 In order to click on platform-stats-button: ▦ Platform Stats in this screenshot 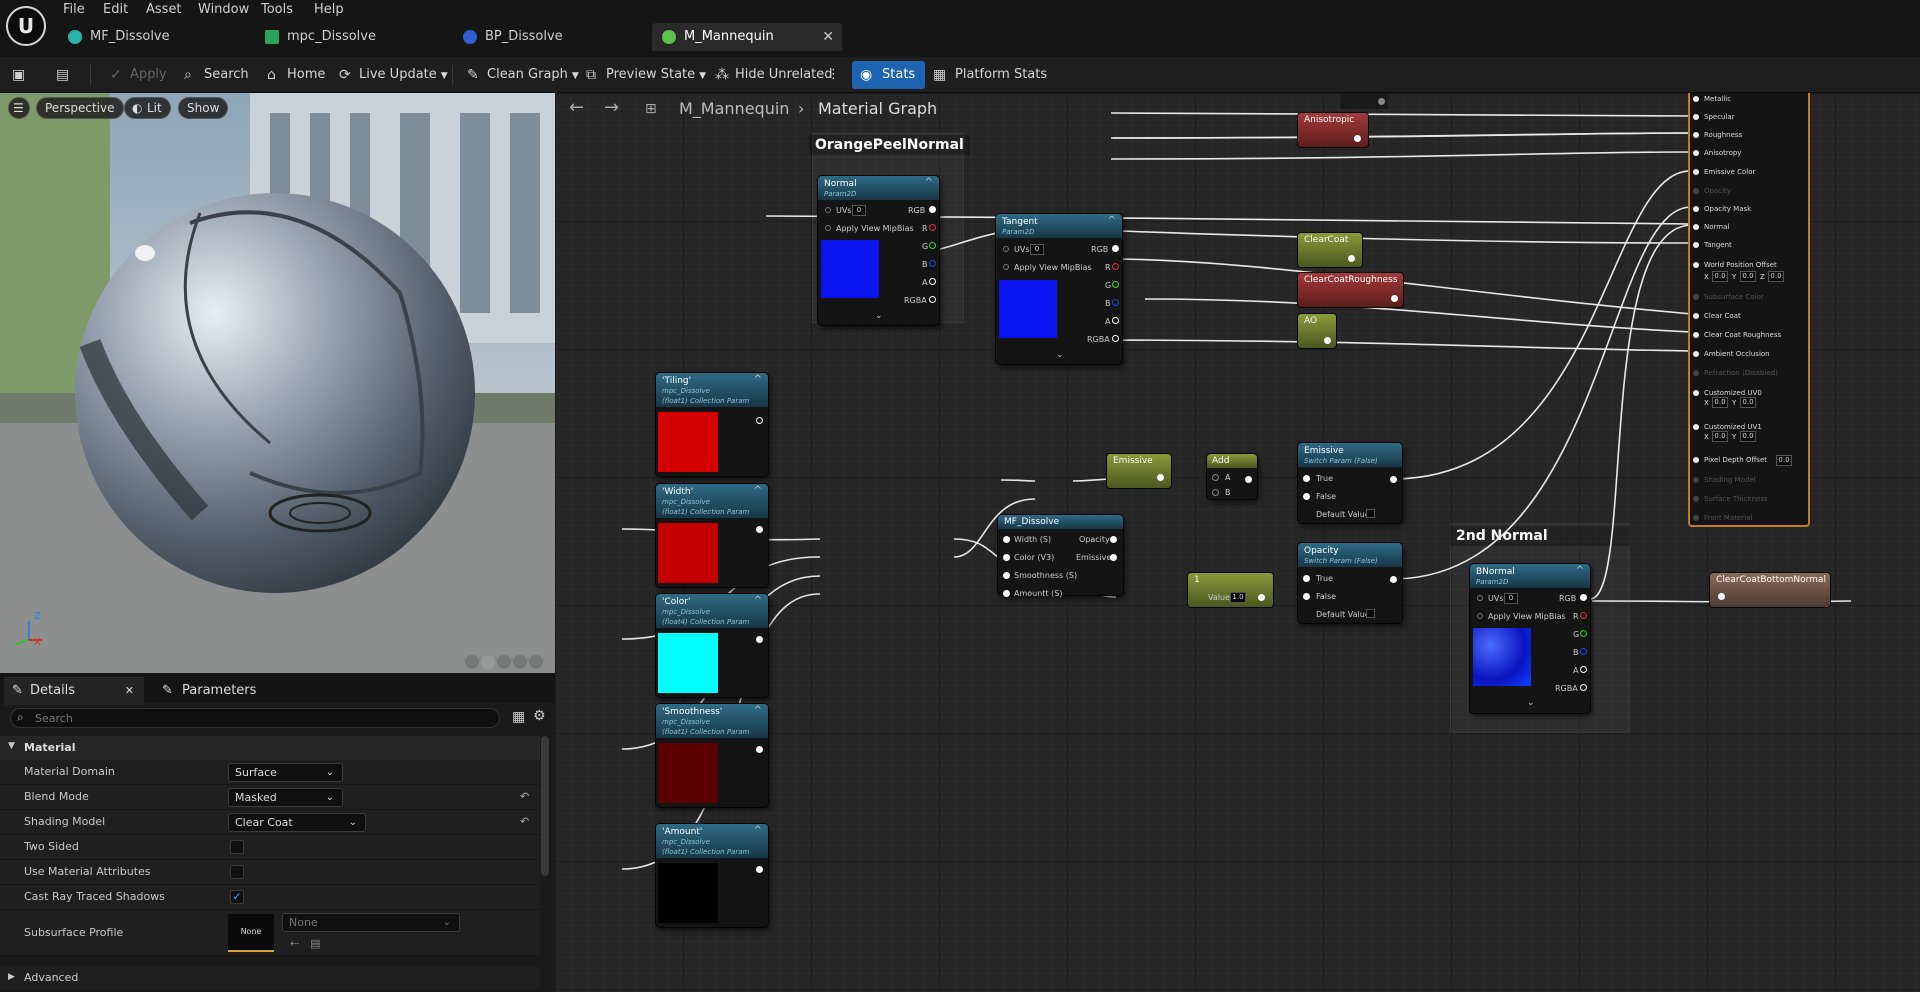, I will do `click(989, 75)`.